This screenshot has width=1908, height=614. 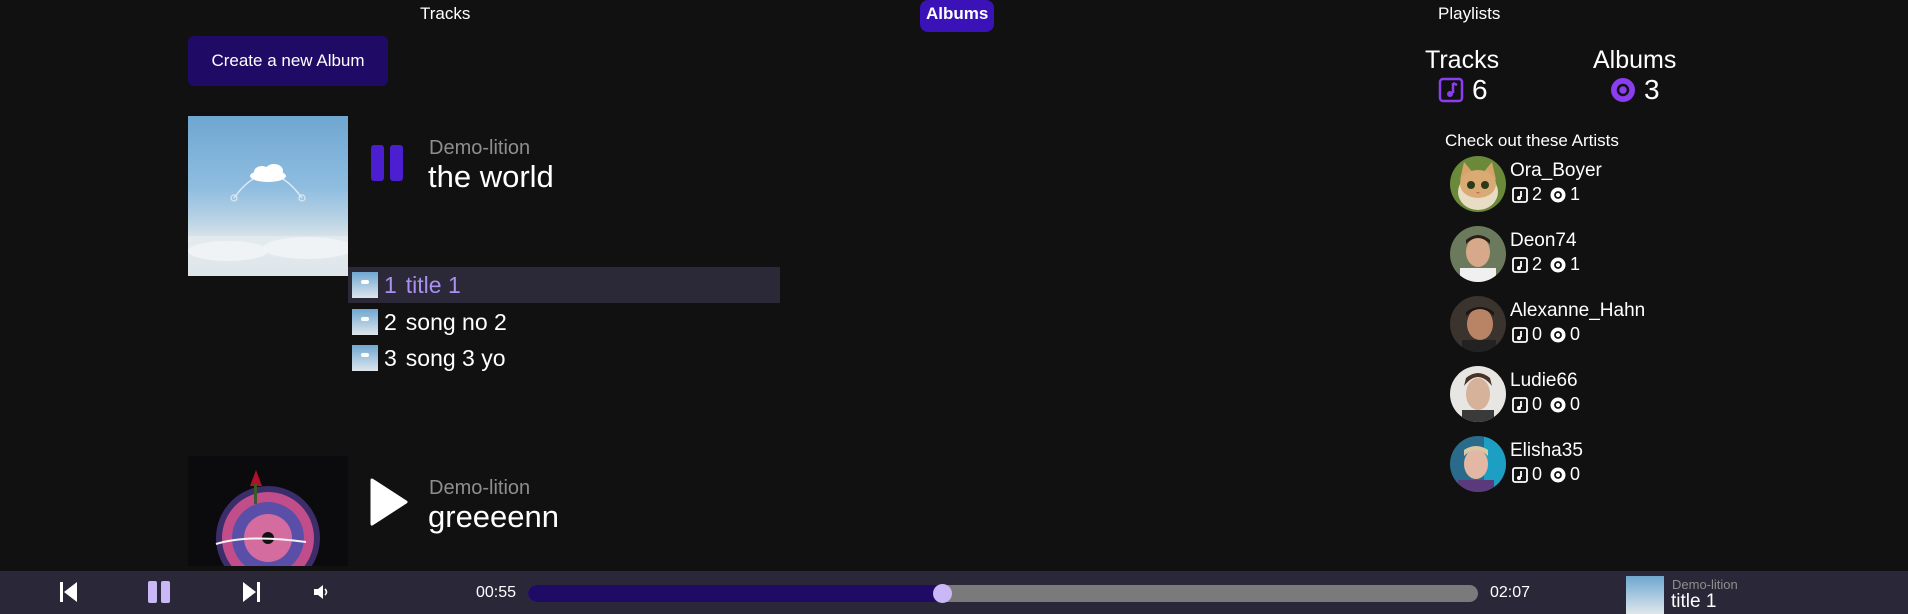 I want to click on artist-name: Deon74, so click(x=1543, y=240).